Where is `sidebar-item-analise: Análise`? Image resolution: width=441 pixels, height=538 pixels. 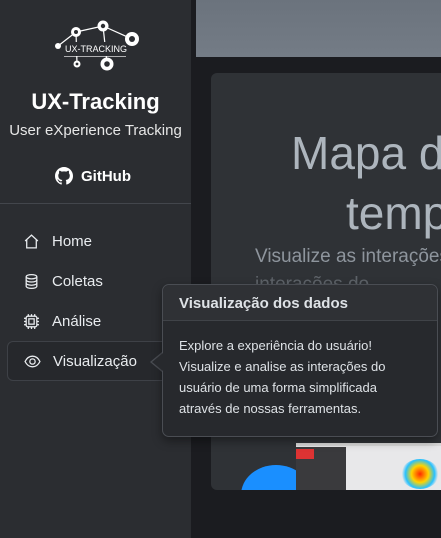
sidebar-item-analise: Análise is located at coordinates (95, 321).